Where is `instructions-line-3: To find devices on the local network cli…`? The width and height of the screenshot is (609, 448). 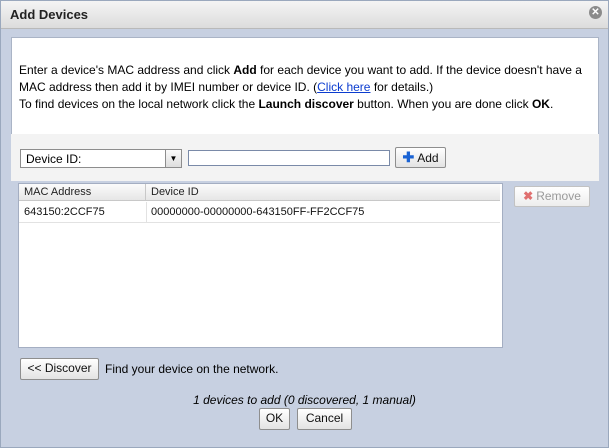
instructions-line-3: To find devices on the local network cli… is located at coordinates (286, 104).